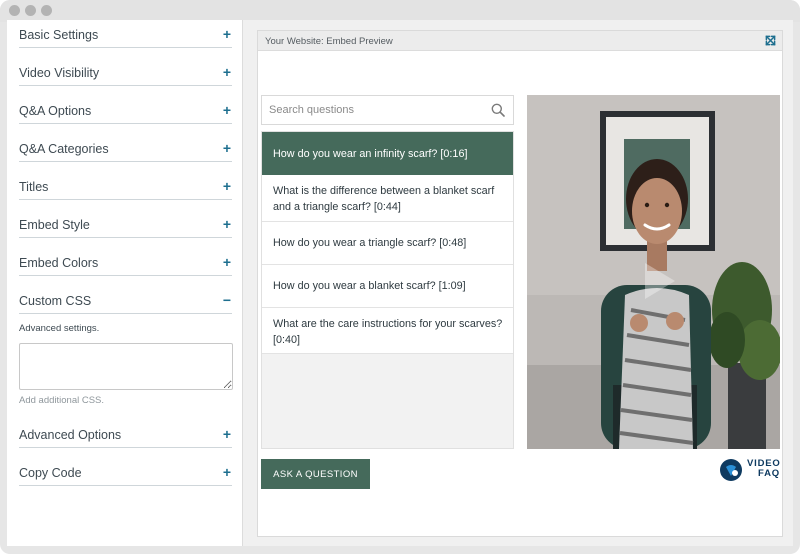  Describe the element at coordinates (315, 474) in the screenshot. I see `ask-question-button: ASK A QUESTION` at that location.